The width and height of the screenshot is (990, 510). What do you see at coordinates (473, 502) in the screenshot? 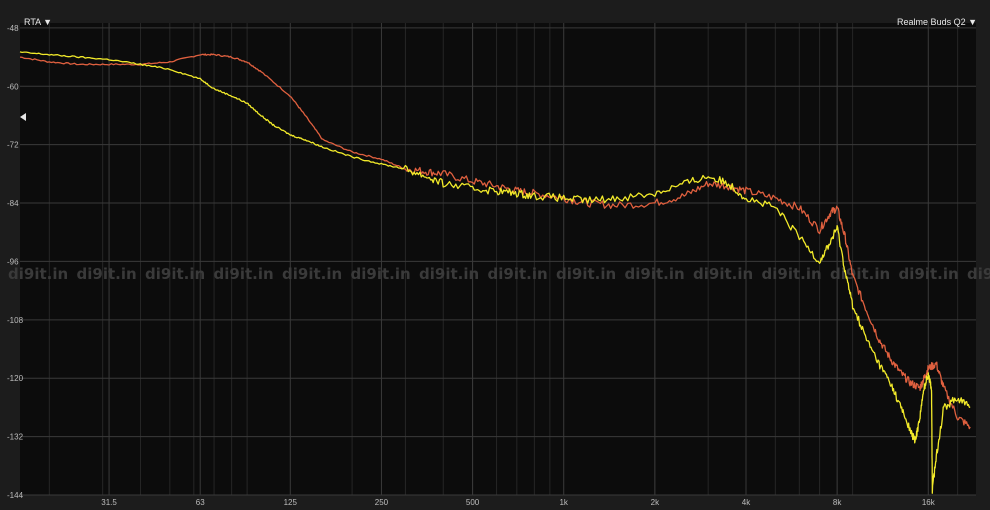
I see `x-tick-label: 500` at bounding box center [473, 502].